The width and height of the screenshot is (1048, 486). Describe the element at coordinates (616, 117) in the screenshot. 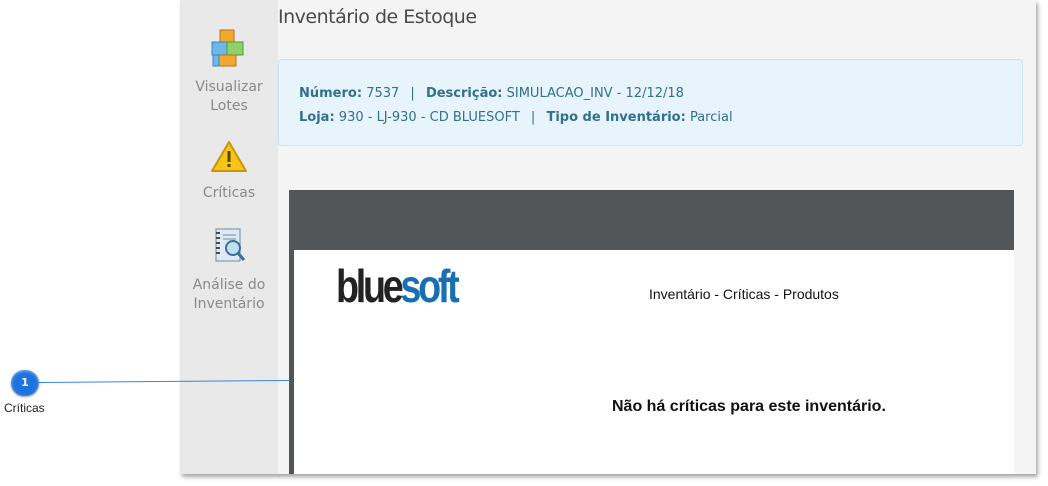

I see `tipo-label: Tipo de Inventário:` at that location.